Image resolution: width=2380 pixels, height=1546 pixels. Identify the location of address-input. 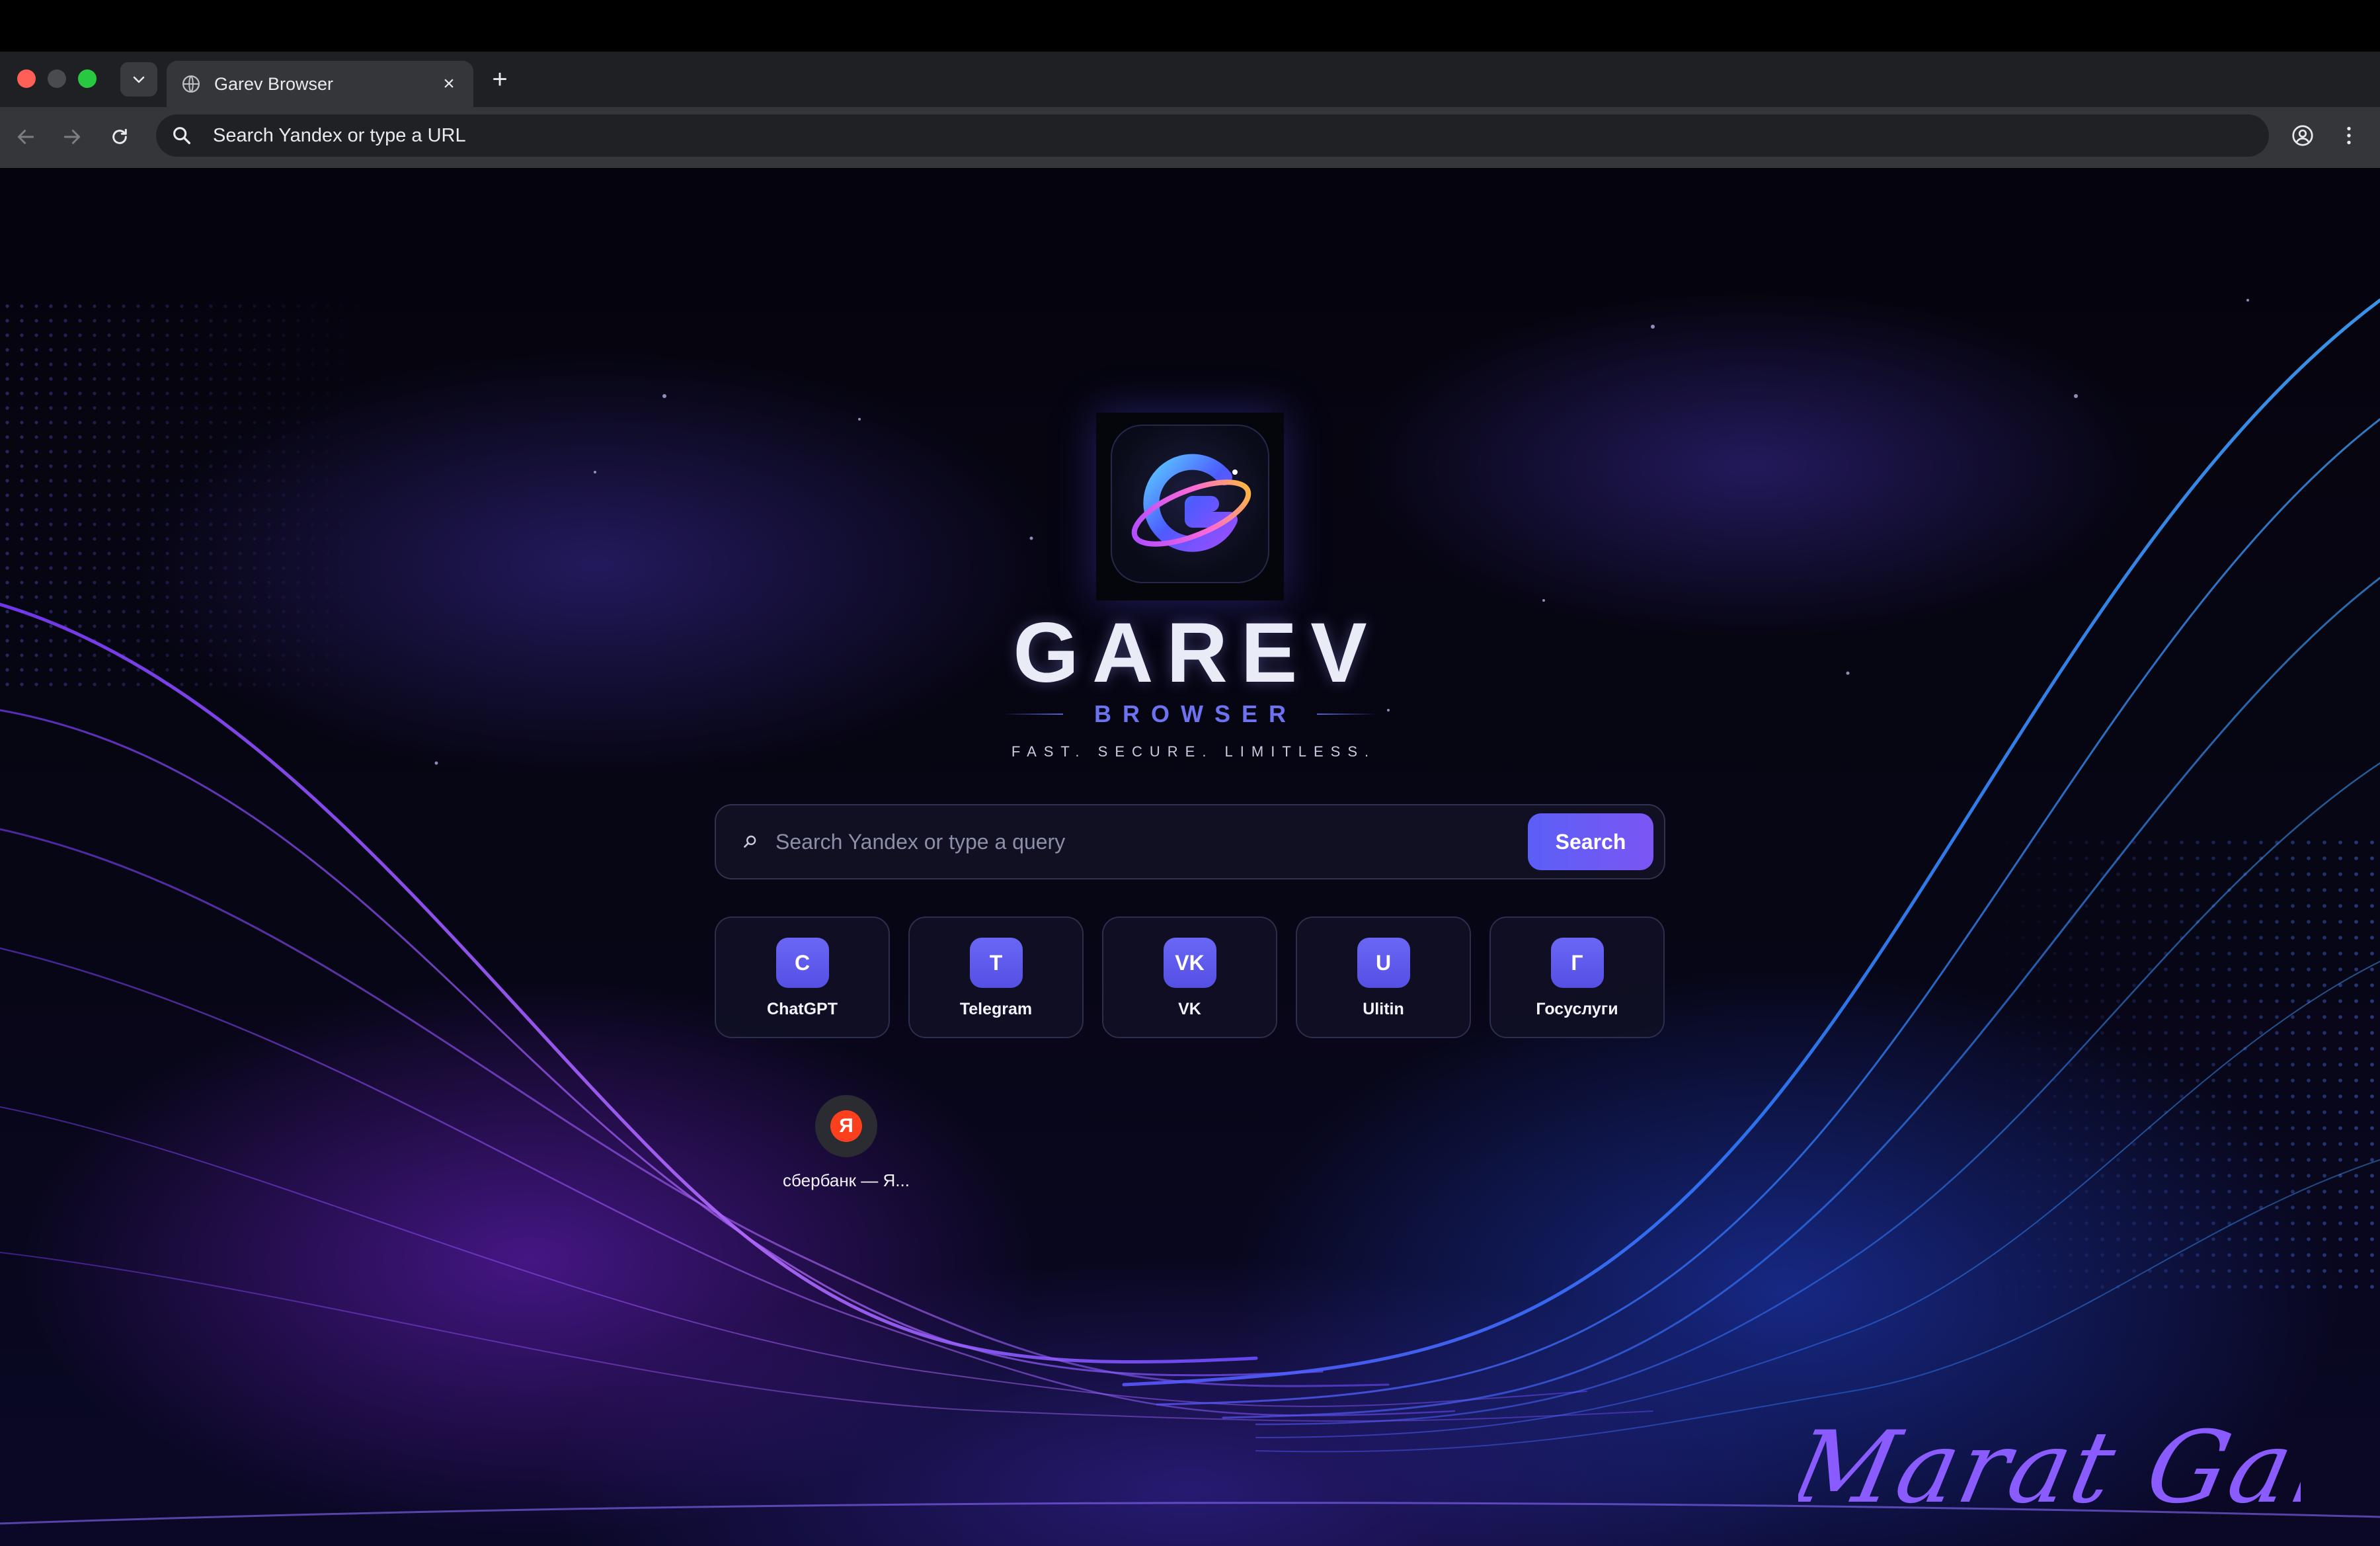
(1171, 135).